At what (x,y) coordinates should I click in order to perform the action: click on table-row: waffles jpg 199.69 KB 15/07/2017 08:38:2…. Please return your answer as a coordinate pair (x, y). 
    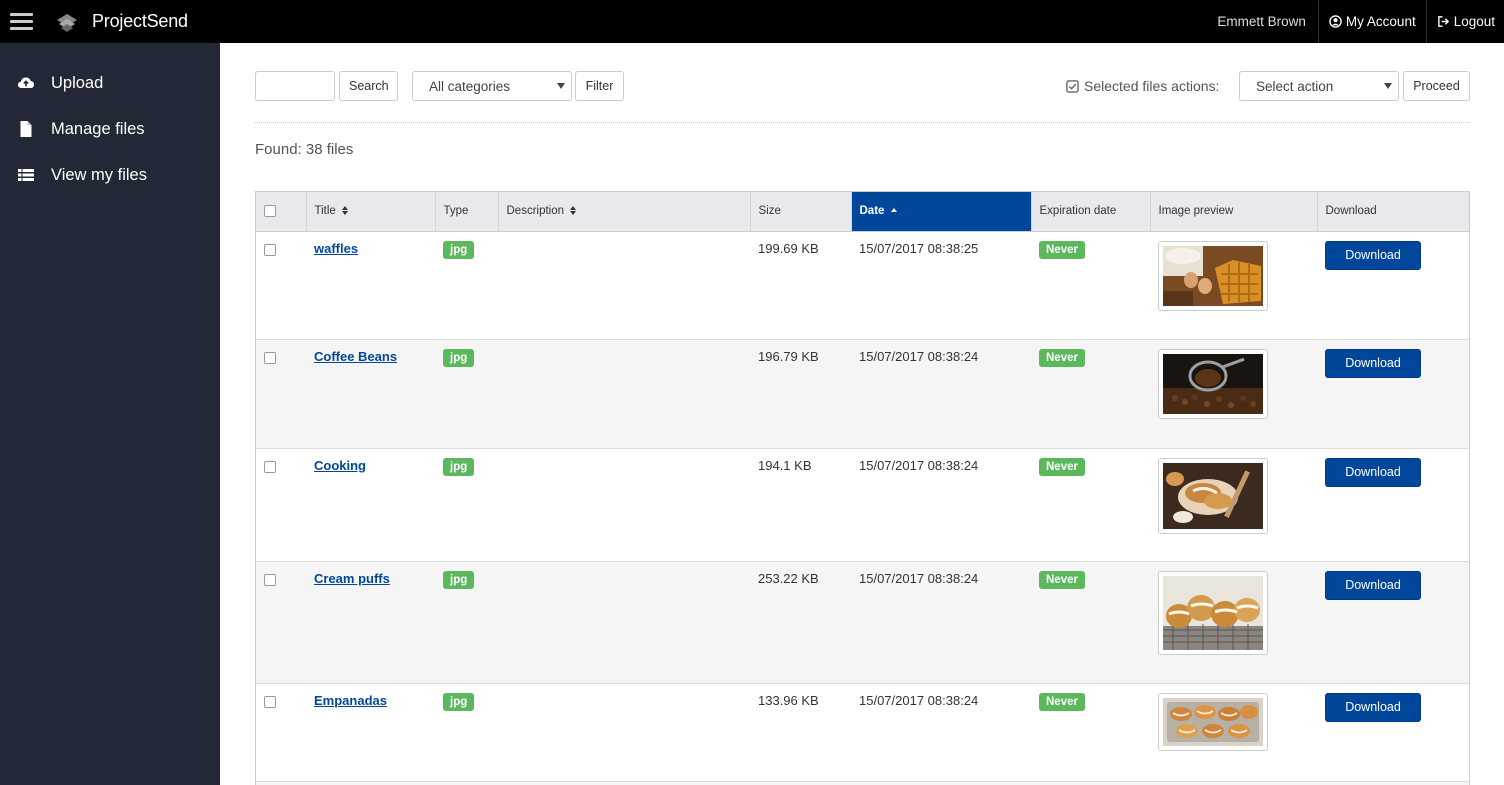
    Looking at the image, I should click on (862, 285).